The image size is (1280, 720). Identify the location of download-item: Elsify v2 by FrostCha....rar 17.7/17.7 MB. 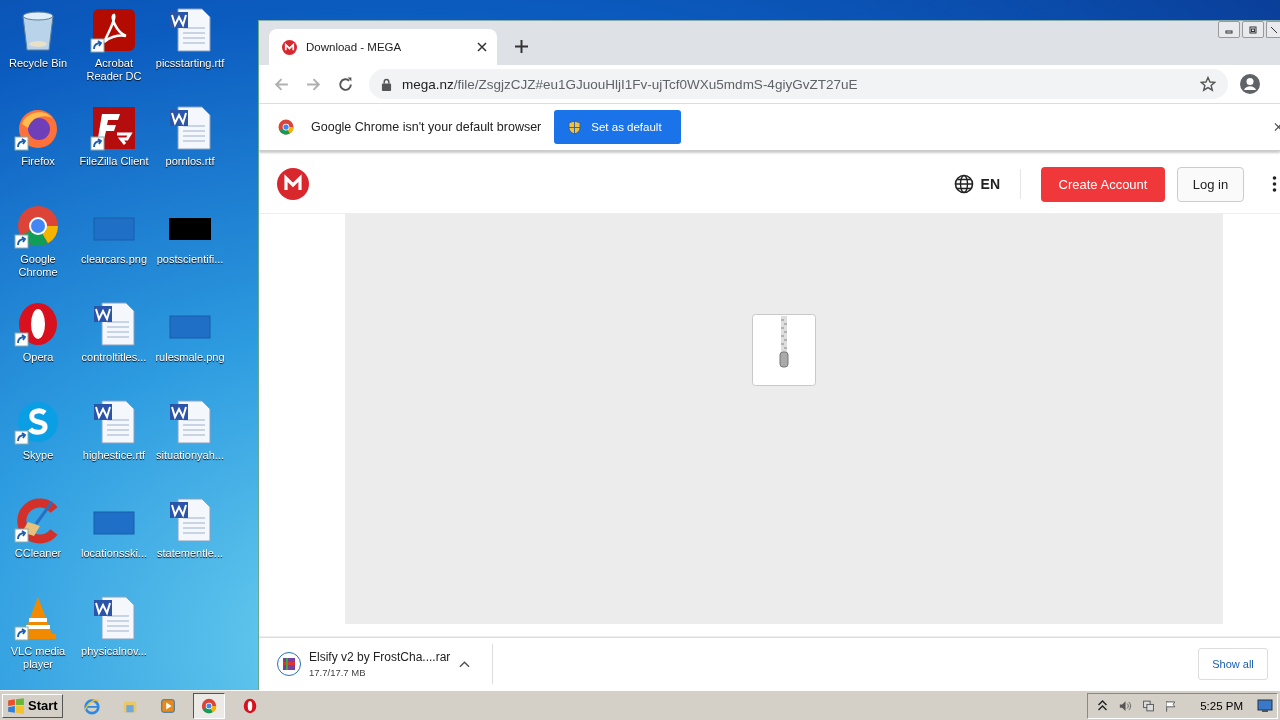
(385, 664).